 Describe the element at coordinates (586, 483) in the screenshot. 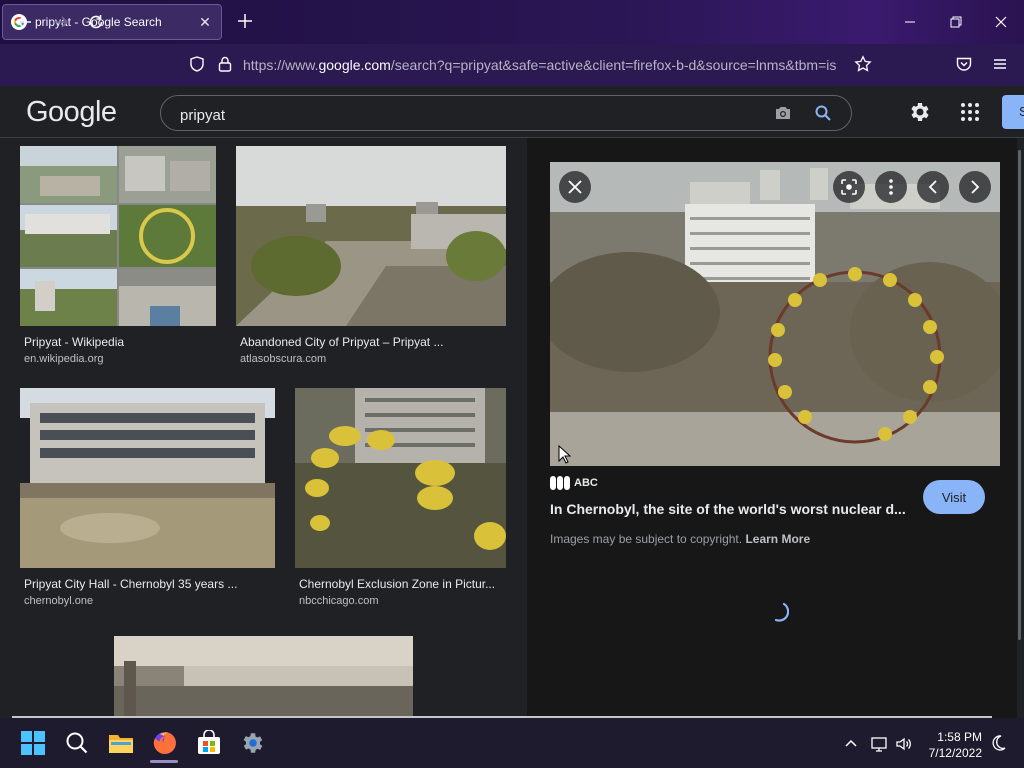

I see `source-name: ABC` at that location.